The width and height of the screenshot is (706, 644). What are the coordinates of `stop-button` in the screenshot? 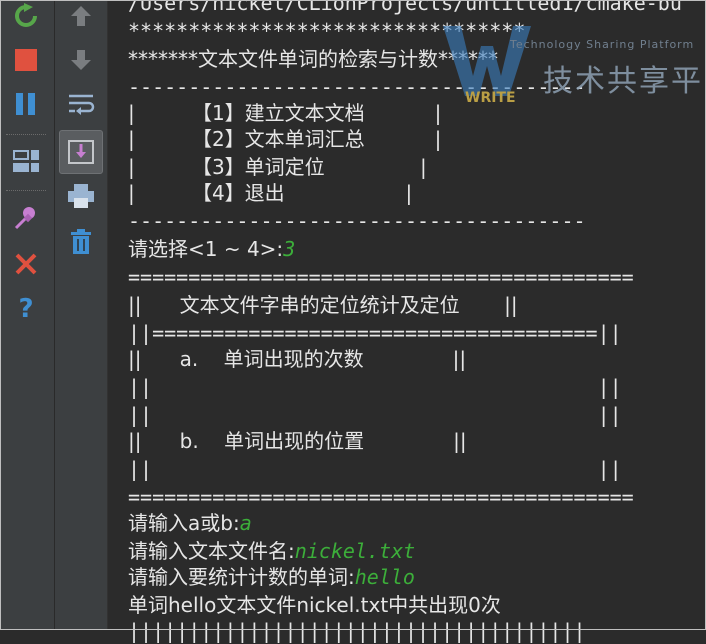 It's located at (26, 60).